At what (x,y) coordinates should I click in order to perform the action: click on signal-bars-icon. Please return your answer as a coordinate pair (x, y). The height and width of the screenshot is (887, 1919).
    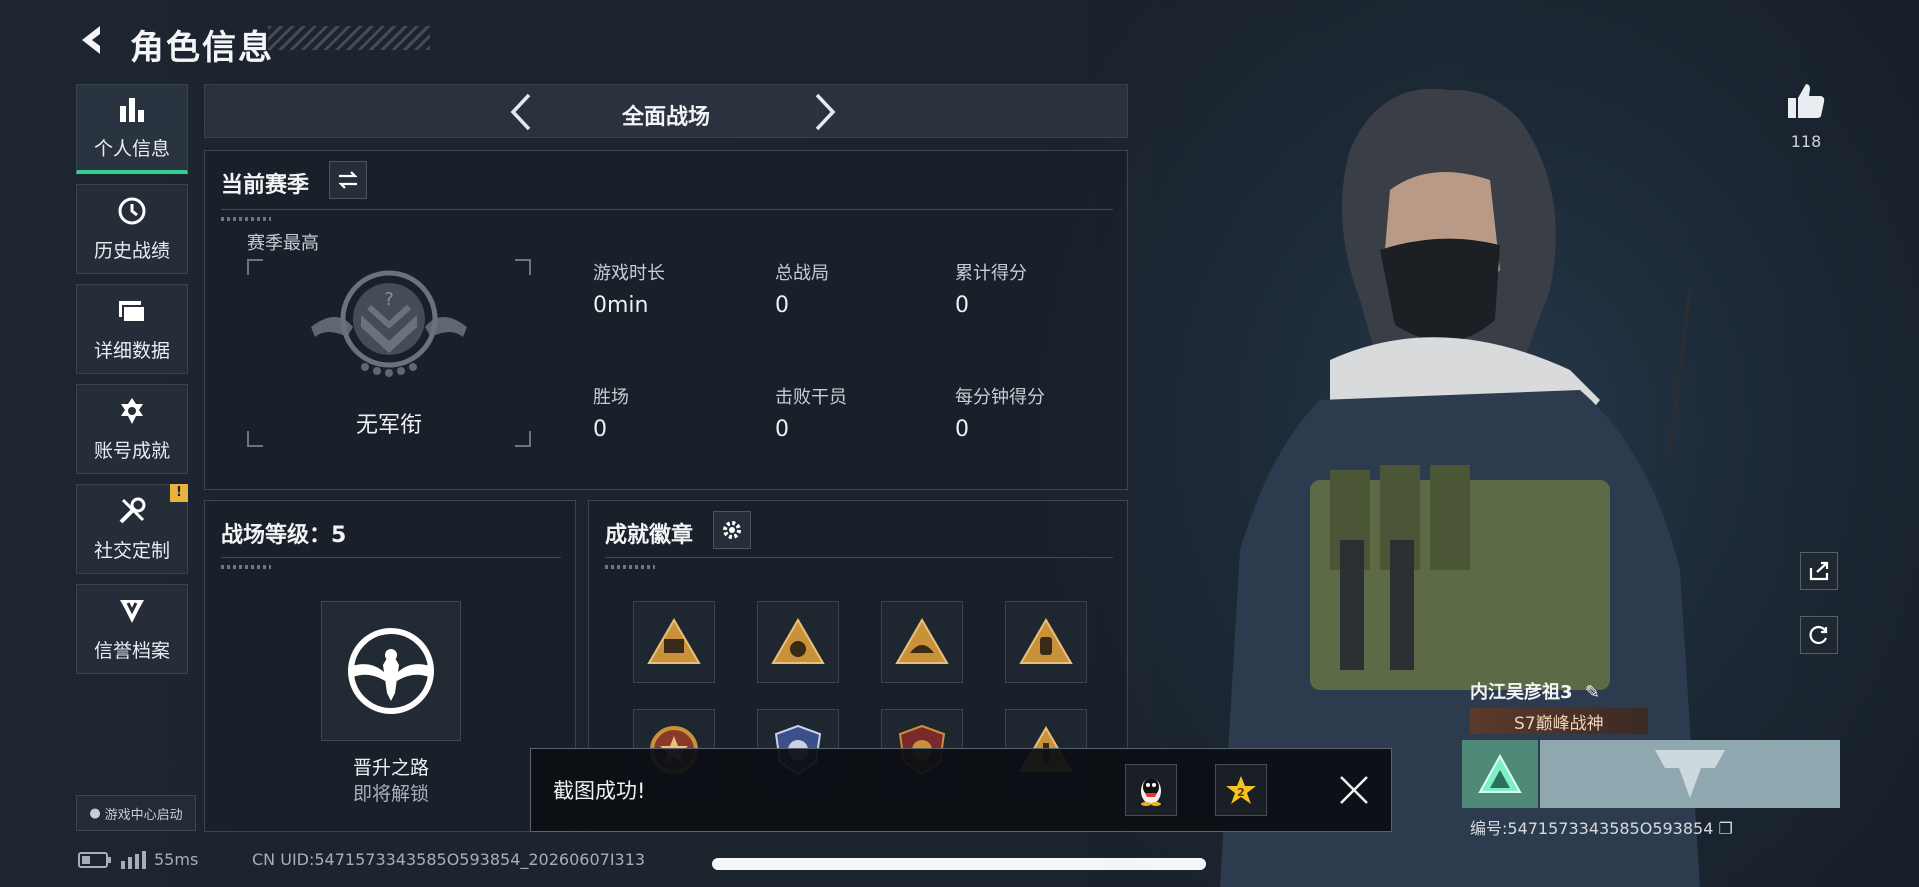
    Looking at the image, I should click on (133, 859).